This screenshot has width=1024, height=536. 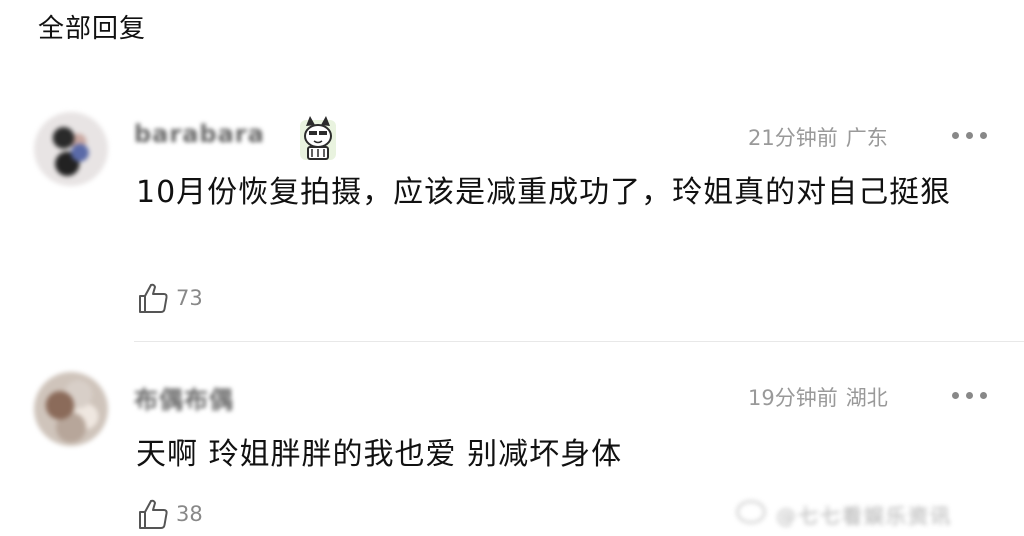 I want to click on username: 布偶布偶, so click(x=184, y=397).